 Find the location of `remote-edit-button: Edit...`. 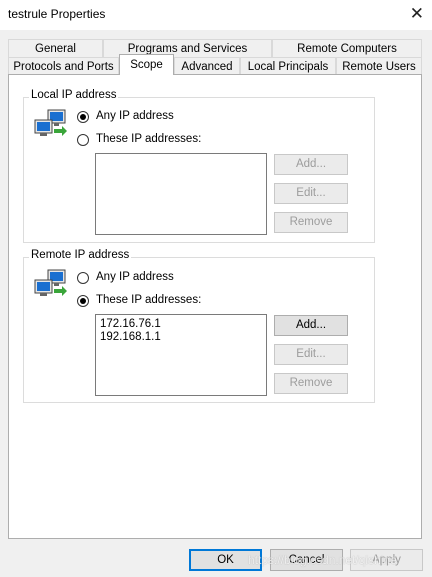

remote-edit-button: Edit... is located at coordinates (311, 354).